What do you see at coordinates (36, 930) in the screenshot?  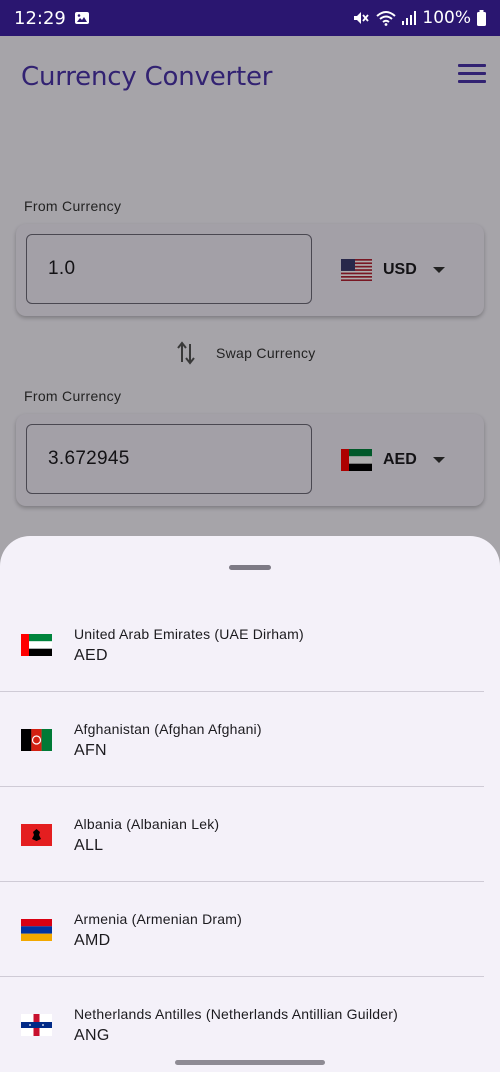 I see `armenia-flag-icon` at bounding box center [36, 930].